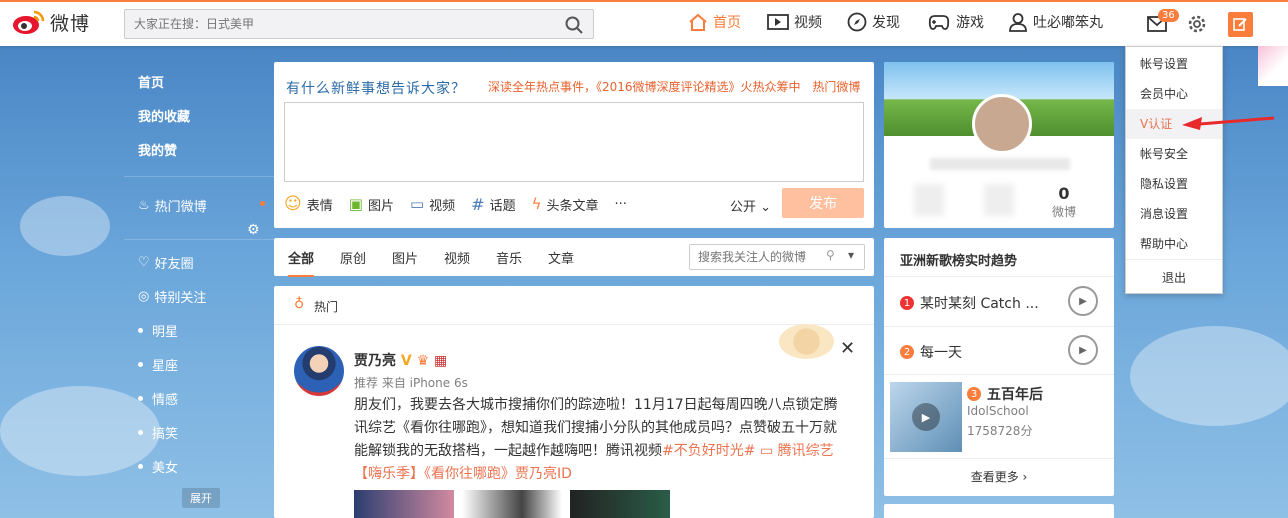 The width and height of the screenshot is (1288, 518). I want to click on expand-button: 展开, so click(201, 498).